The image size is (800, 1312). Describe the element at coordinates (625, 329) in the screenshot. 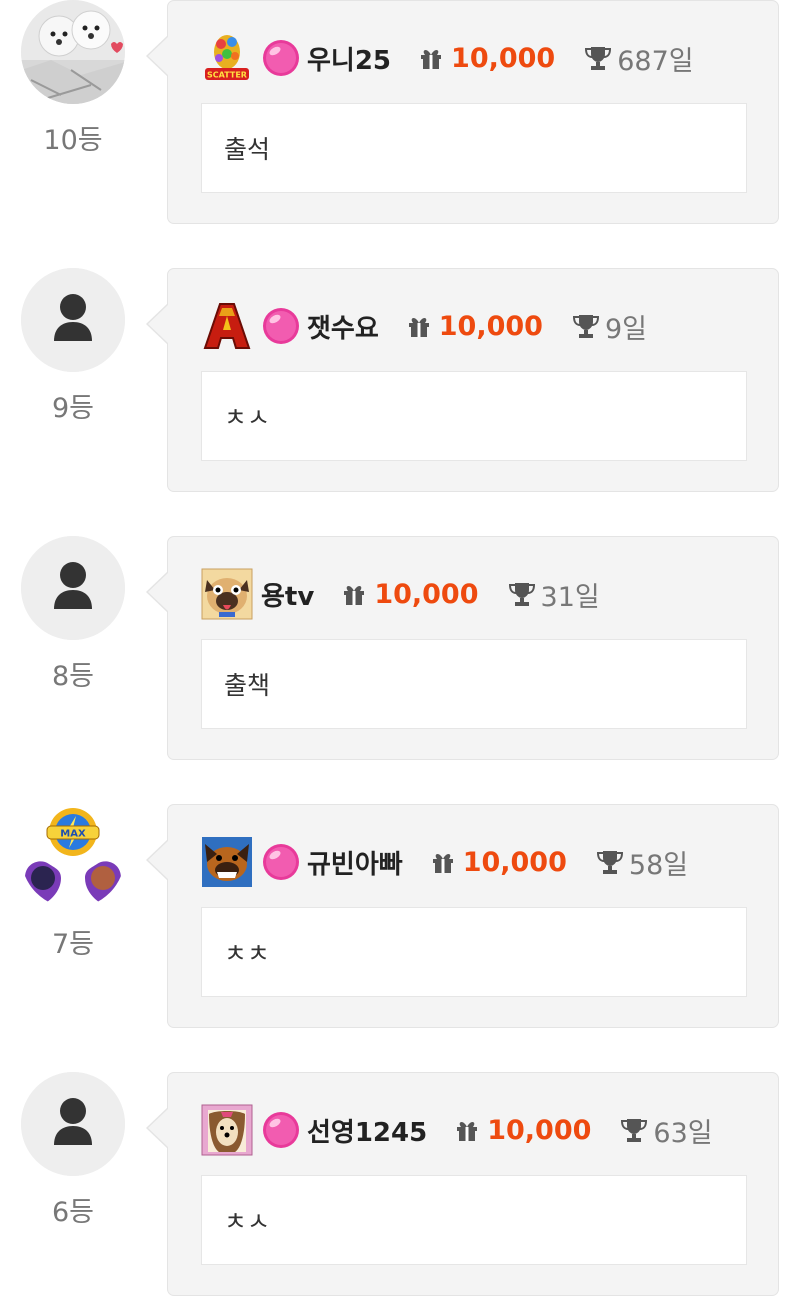

I see `attendance-days: 9일` at that location.